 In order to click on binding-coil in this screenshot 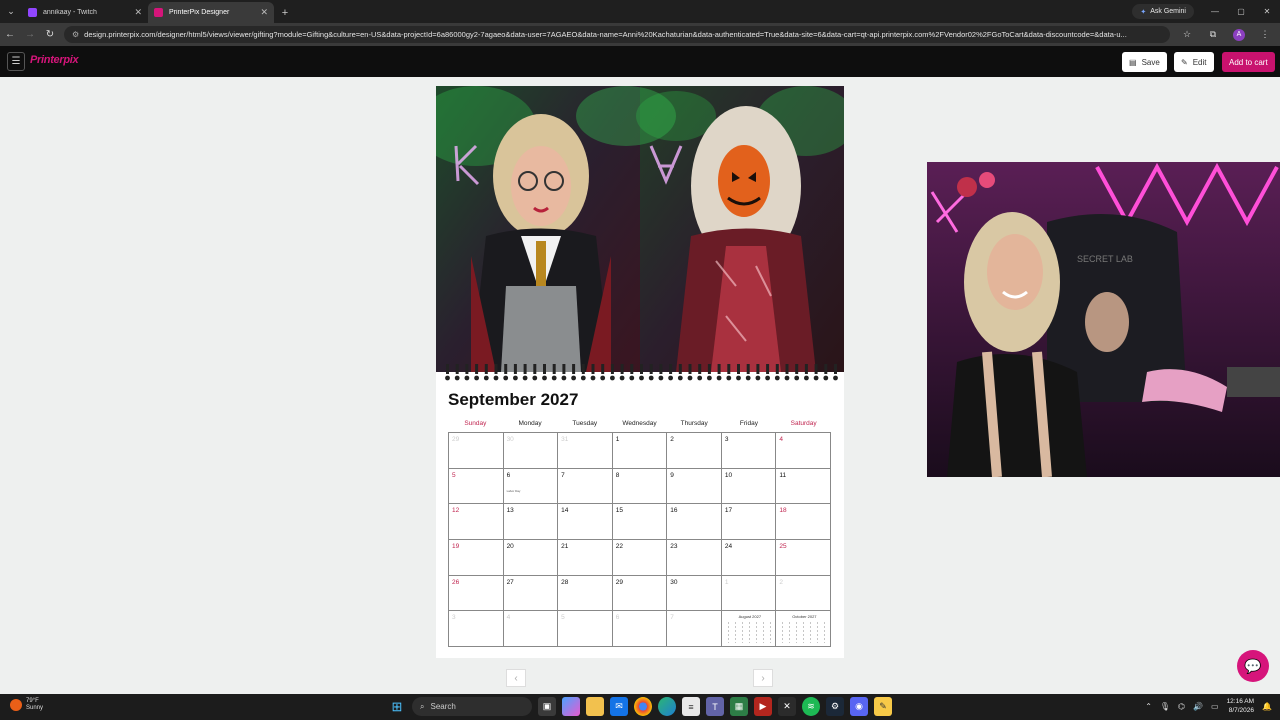, I will do `click(486, 369)`.